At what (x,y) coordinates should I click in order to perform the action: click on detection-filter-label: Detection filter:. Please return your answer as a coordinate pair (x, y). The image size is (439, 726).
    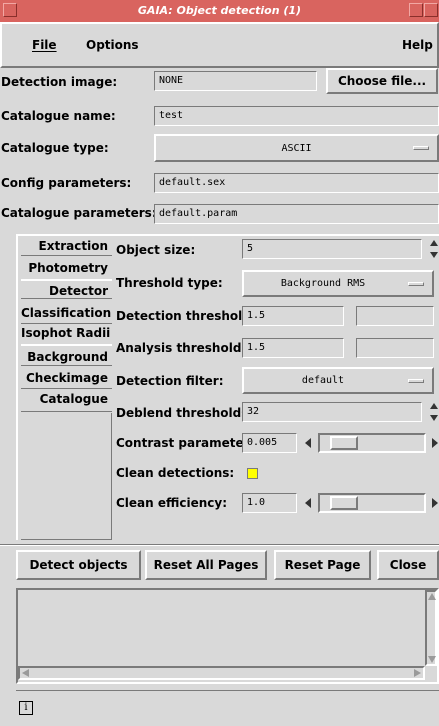
    Looking at the image, I should click on (170, 381).